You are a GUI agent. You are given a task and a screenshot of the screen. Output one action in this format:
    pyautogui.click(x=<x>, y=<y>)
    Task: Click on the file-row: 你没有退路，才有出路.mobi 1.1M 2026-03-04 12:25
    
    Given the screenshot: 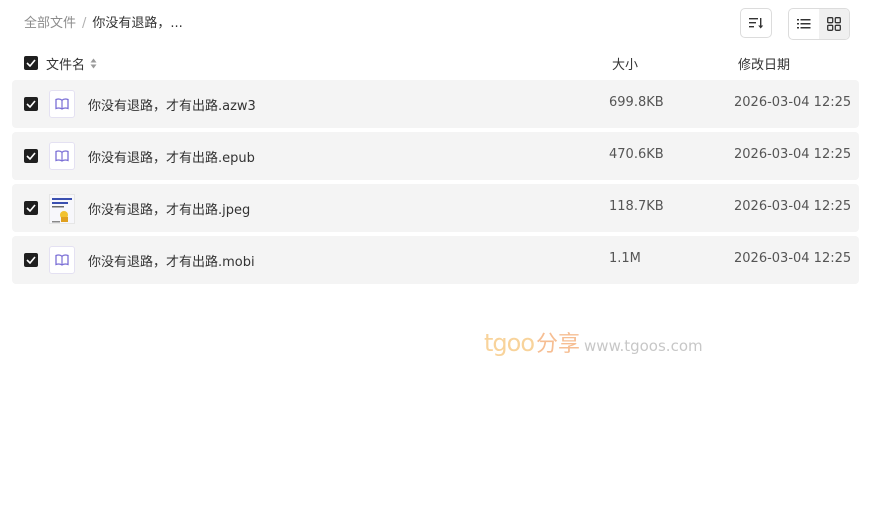 What is the action you would take?
    pyautogui.click(x=435, y=260)
    